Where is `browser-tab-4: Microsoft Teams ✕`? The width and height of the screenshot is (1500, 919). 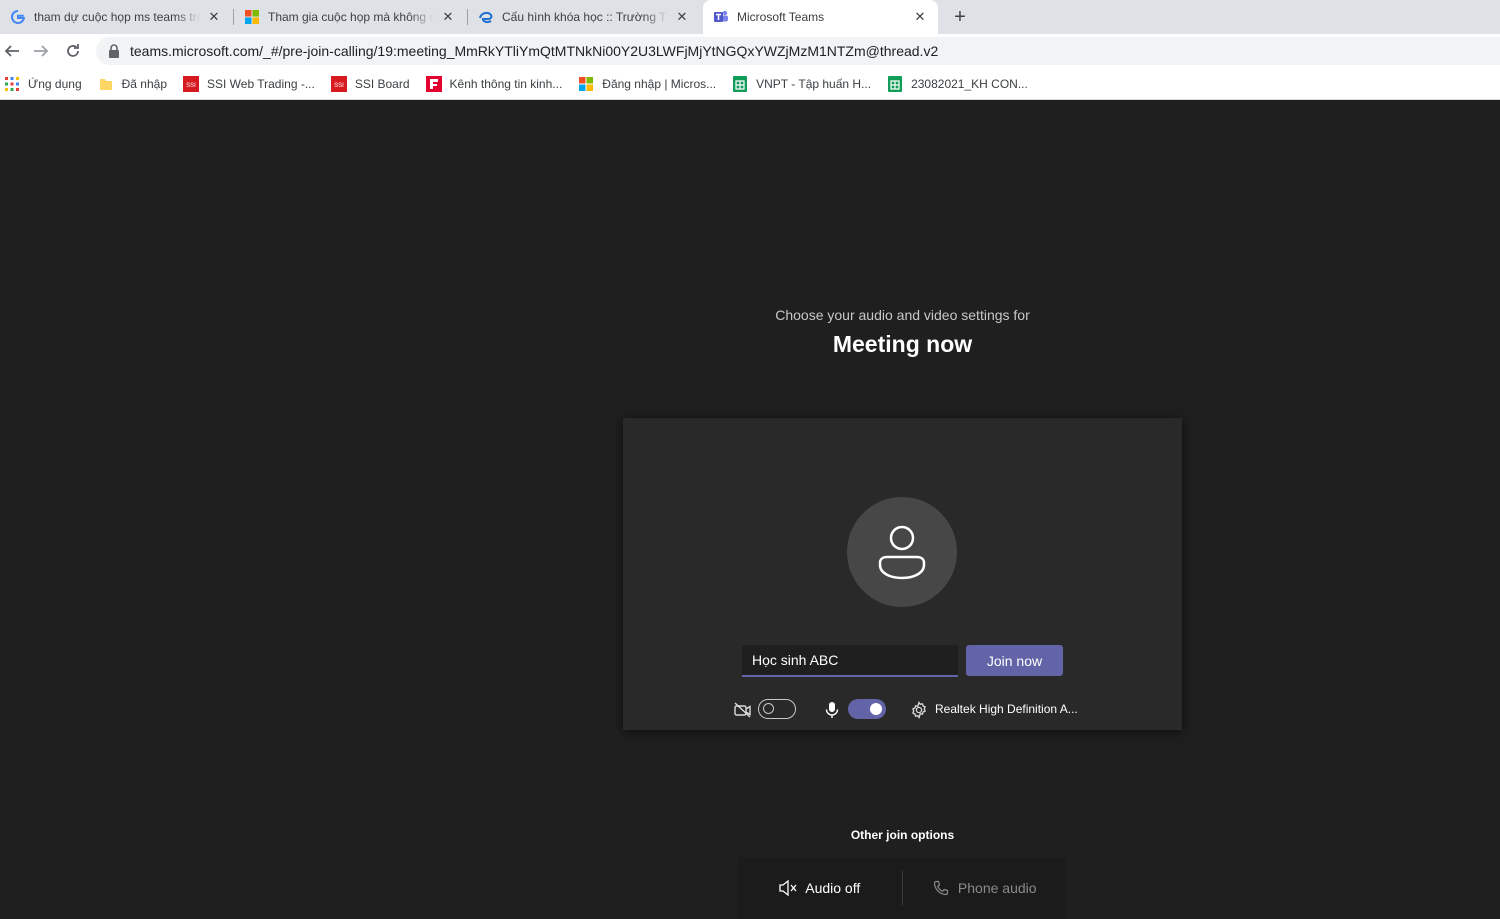 browser-tab-4: Microsoft Teams ✕ is located at coordinates (820, 17).